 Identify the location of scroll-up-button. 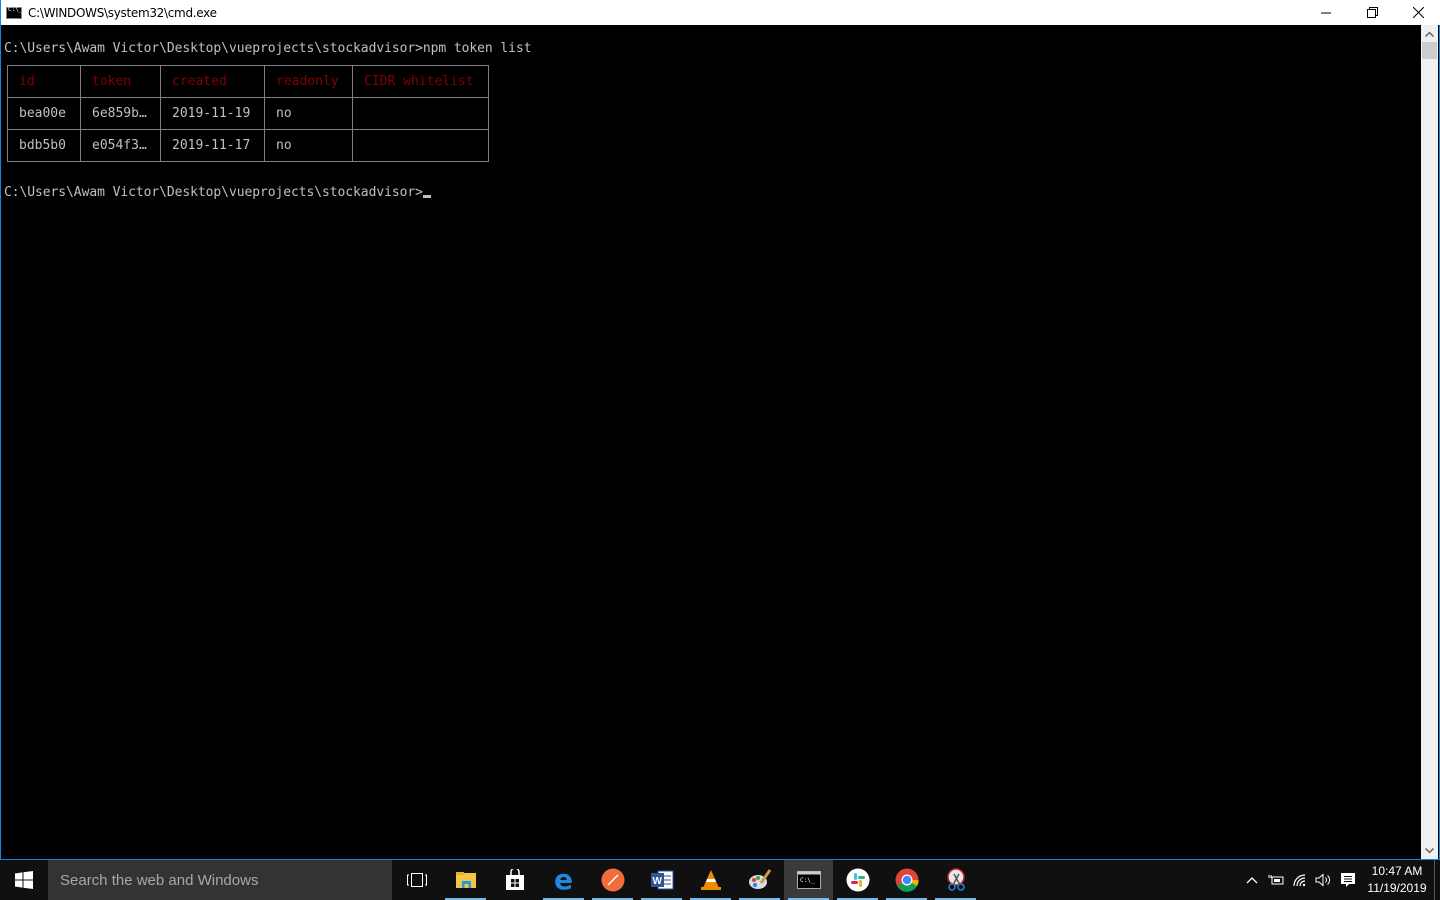
(1429, 33).